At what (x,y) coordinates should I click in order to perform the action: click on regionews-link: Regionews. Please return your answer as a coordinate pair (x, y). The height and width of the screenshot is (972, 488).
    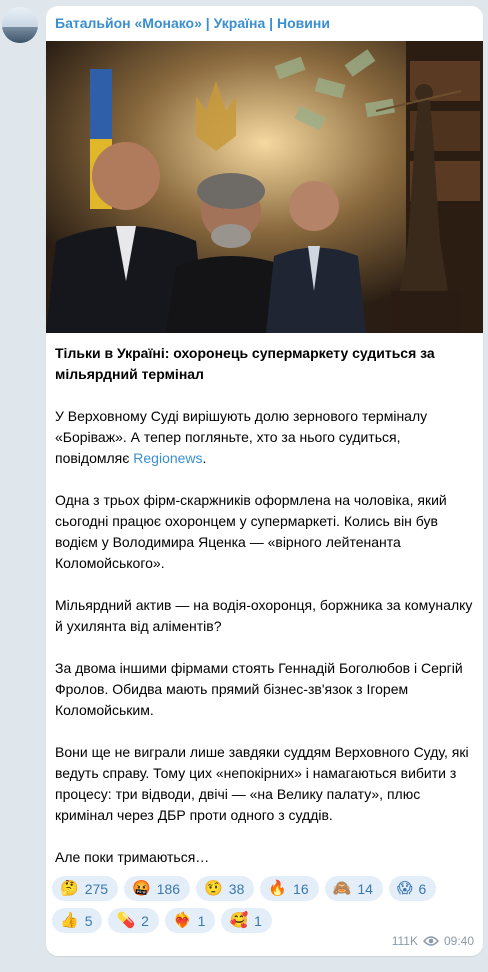
    Looking at the image, I should click on (167, 458).